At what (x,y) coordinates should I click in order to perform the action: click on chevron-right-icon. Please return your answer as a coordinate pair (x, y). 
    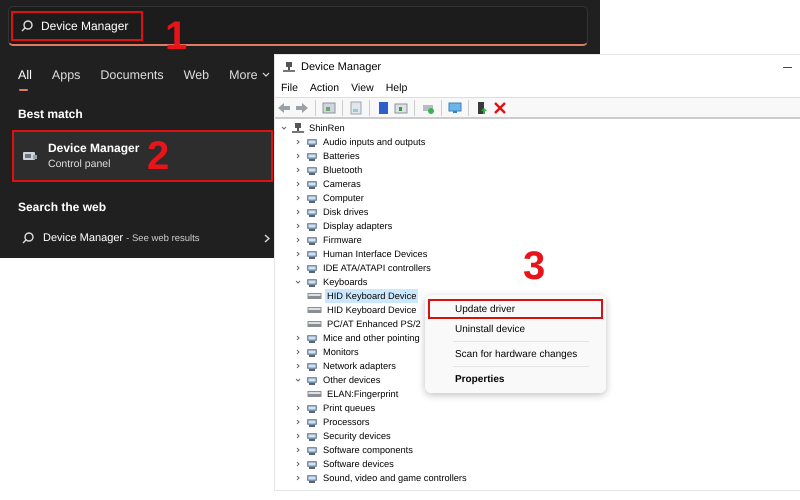
    Looking at the image, I should click on (267, 238).